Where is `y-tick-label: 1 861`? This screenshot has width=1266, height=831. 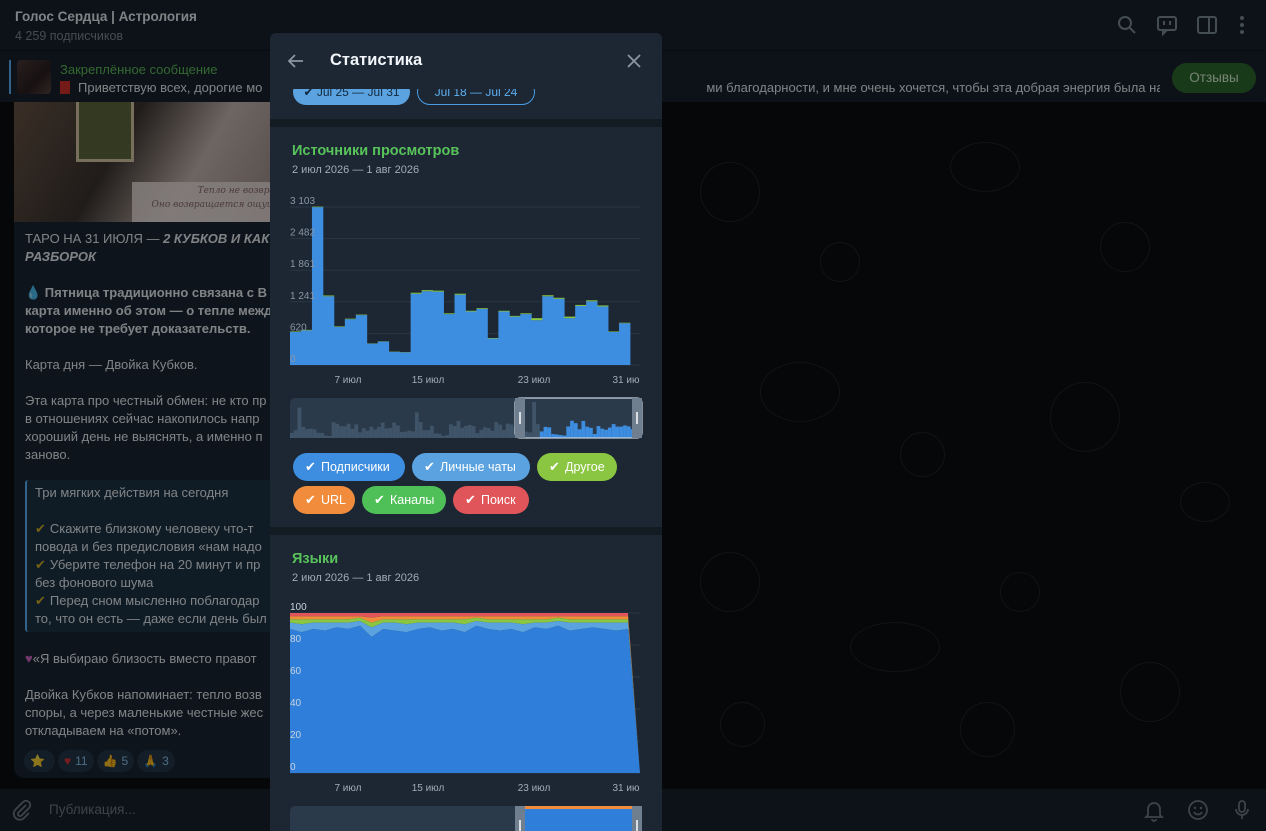 y-tick-label: 1 861 is located at coordinates (302, 264).